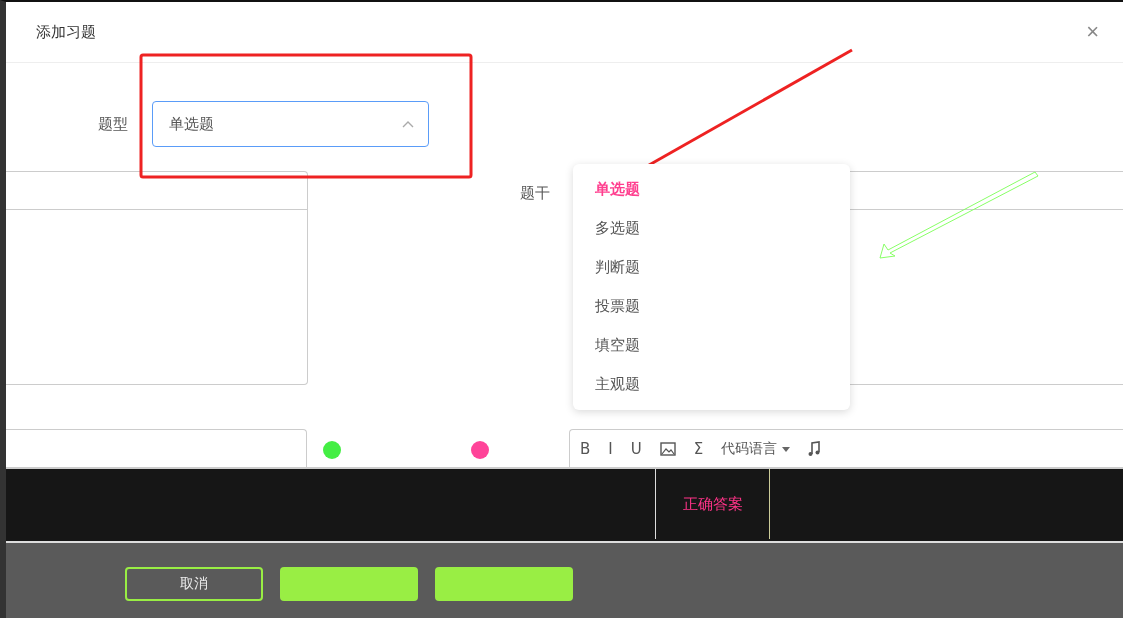 The width and height of the screenshot is (1123, 618). Describe the element at coordinates (636, 449) in the screenshot. I see `toolbar-button: U` at that location.